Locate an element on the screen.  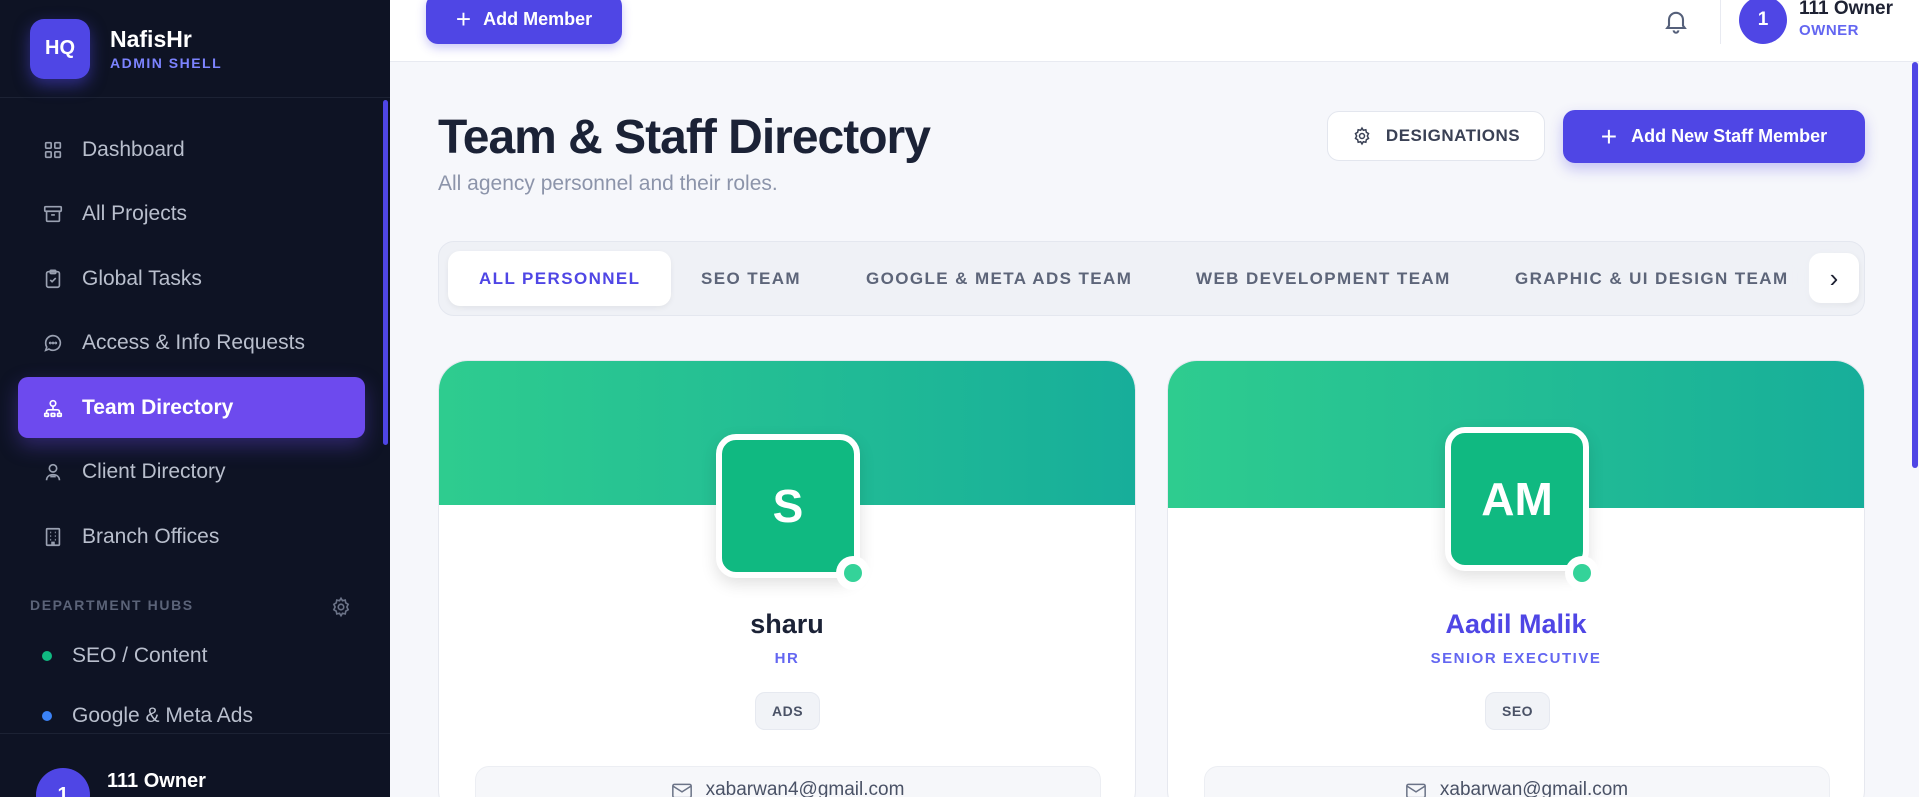
sidebar-item-access-requests: Access & Info Requests is located at coordinates (191, 343).